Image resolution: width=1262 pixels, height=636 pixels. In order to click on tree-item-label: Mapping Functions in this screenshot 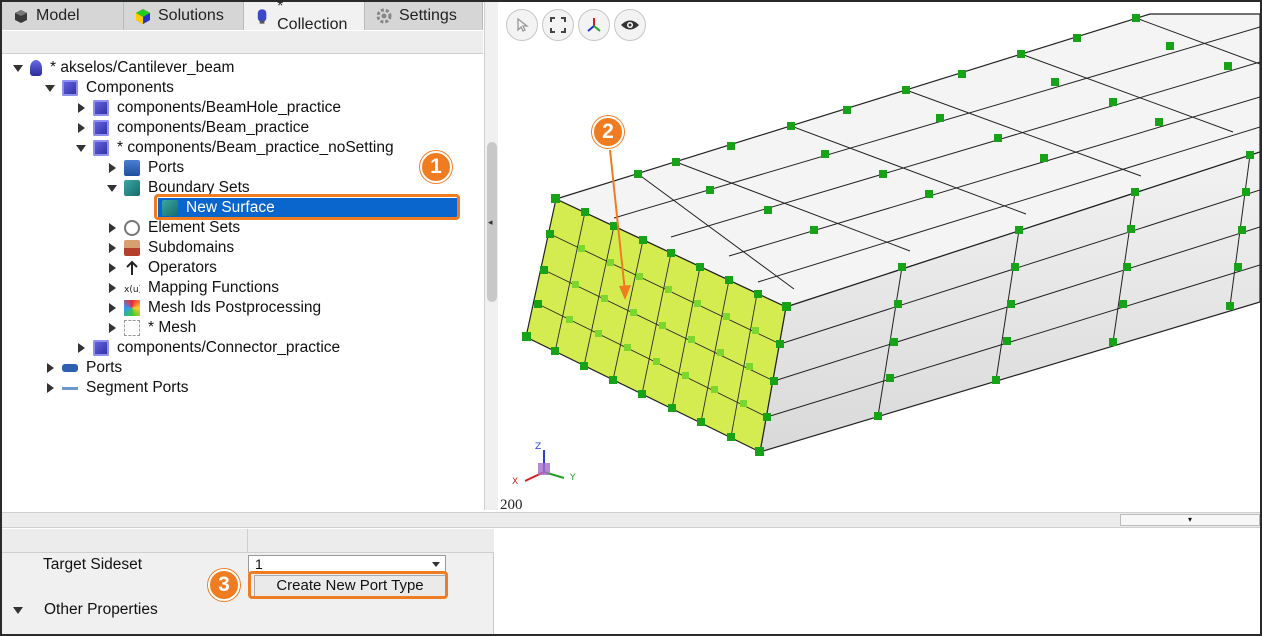, I will do `click(213, 287)`.